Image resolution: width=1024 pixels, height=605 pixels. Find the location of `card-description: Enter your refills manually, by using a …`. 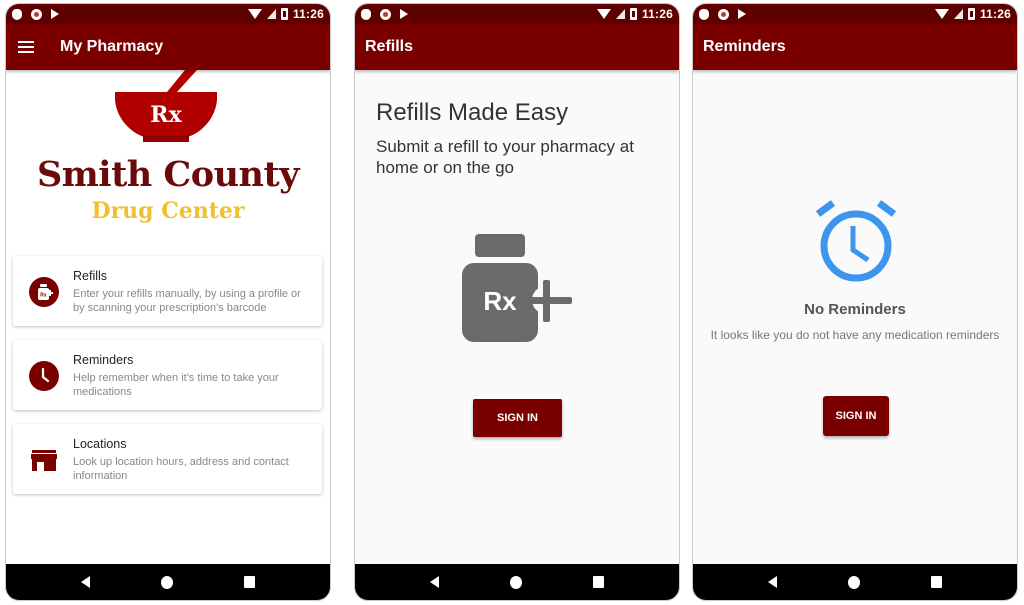

card-description: Enter your refills manually, by using a … is located at coordinates (187, 301).